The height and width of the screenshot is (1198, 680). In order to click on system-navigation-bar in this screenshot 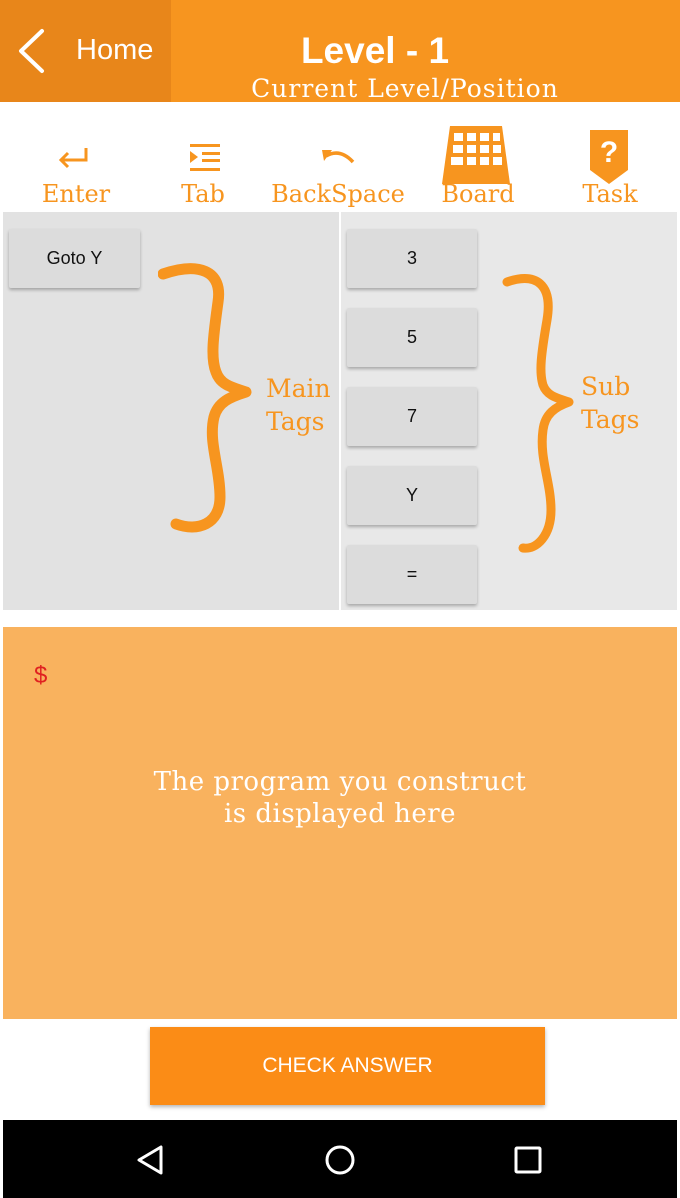, I will do `click(340, 1159)`.